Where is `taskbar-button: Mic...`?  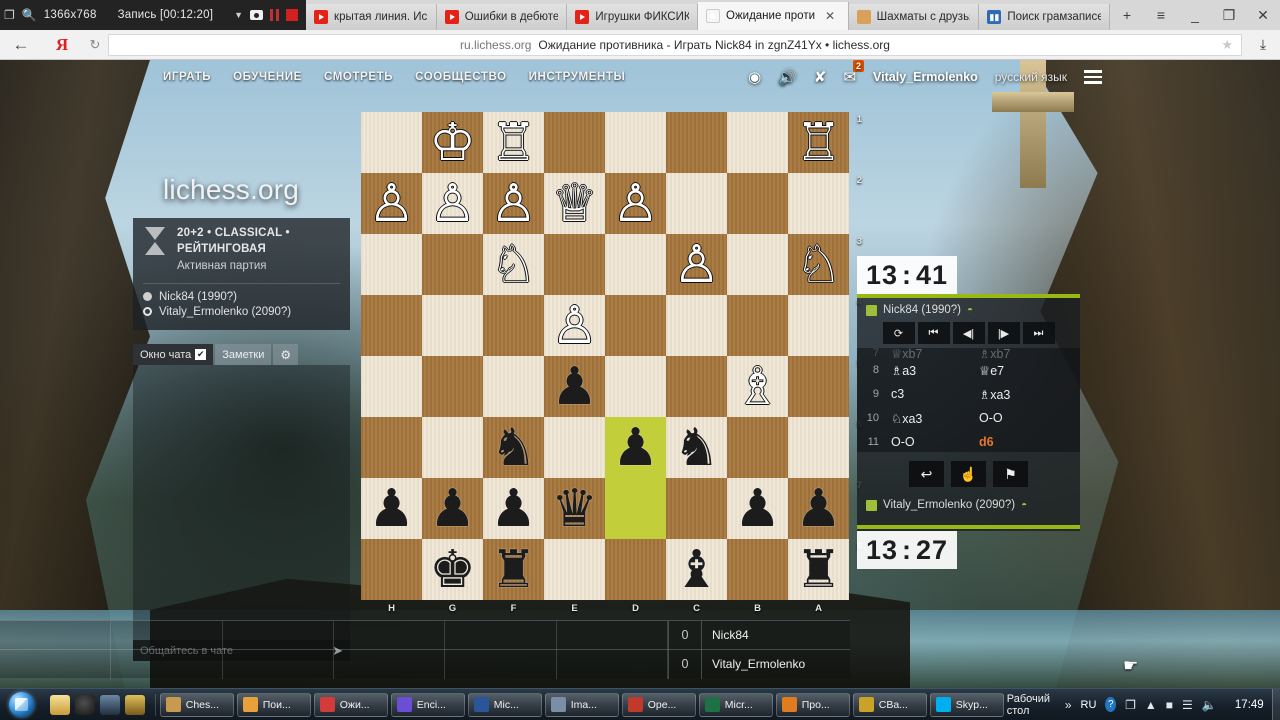 taskbar-button: Mic... is located at coordinates (504, 704).